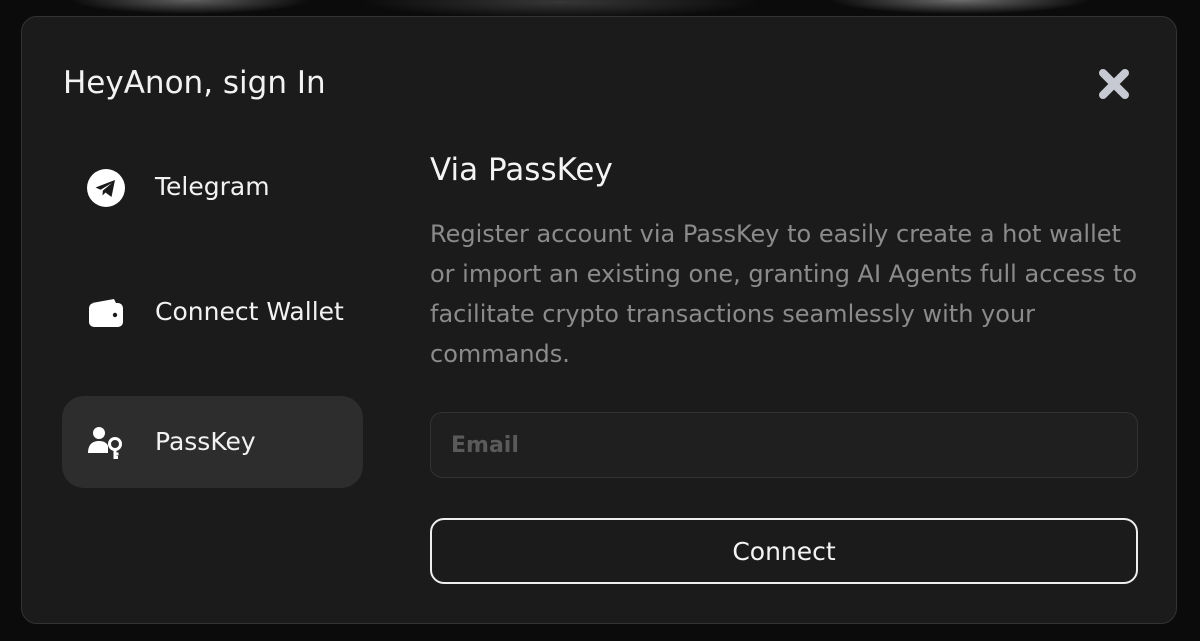 This screenshot has height=641, width=1200. I want to click on nav-item-telegram: Telegram, so click(212, 187).